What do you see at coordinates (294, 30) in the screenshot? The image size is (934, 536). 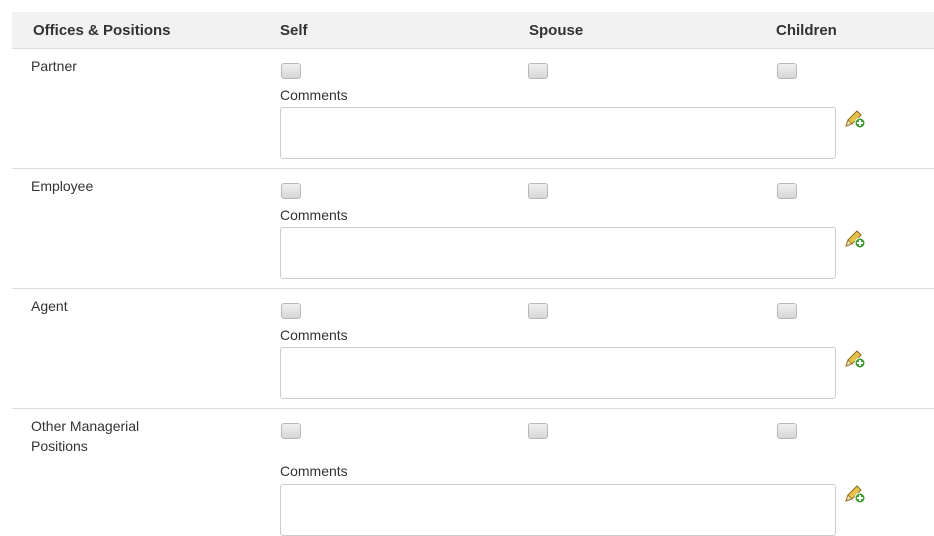 I see `header-self: Self` at bounding box center [294, 30].